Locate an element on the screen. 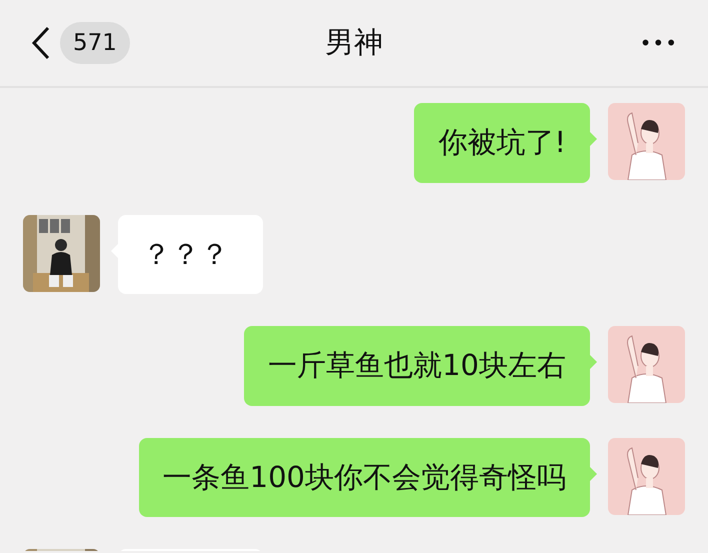 This screenshot has height=553, width=708. chat-title: 男神 is located at coordinates (354, 43).